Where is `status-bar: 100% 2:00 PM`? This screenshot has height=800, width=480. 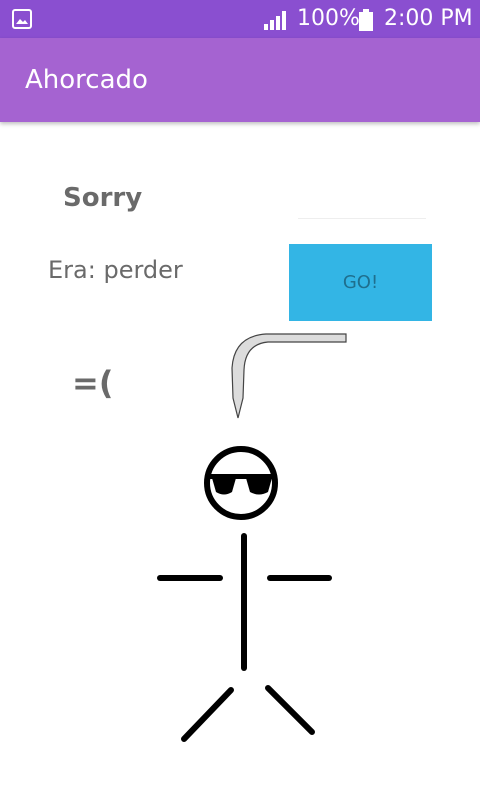 status-bar: 100% 2:00 PM is located at coordinates (240, 19).